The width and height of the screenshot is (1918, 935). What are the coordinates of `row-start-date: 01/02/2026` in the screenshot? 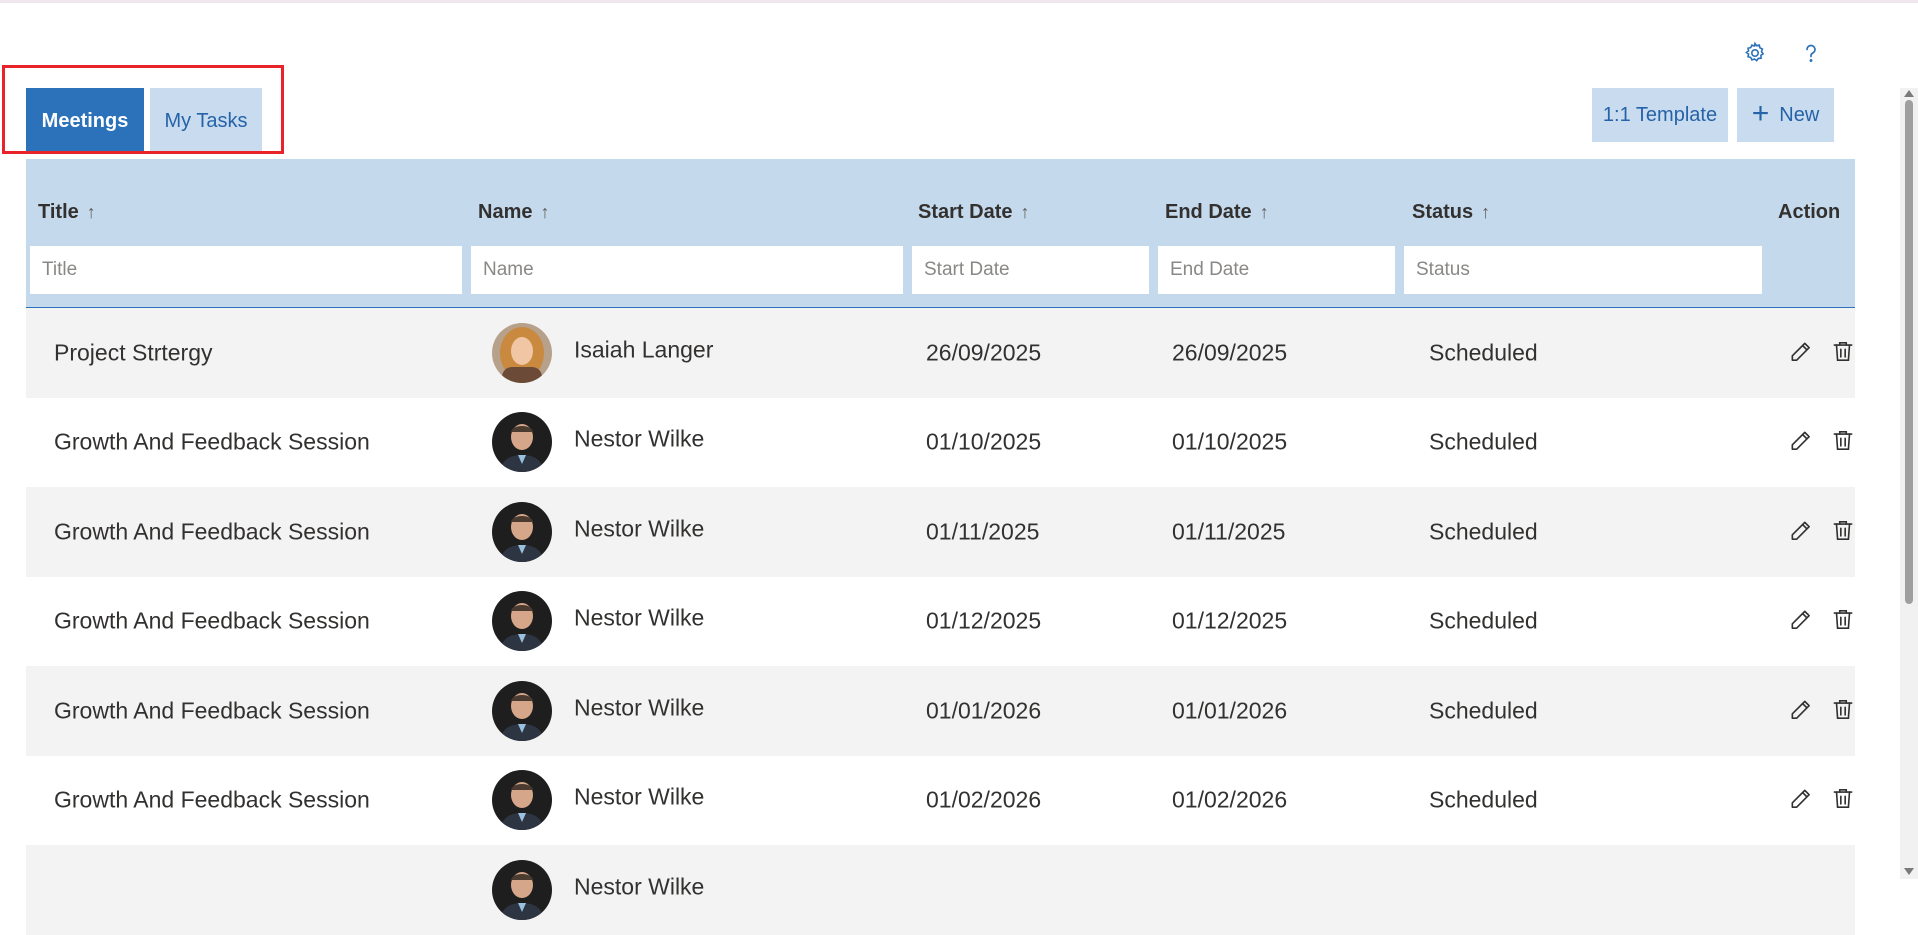 It's located at (984, 799).